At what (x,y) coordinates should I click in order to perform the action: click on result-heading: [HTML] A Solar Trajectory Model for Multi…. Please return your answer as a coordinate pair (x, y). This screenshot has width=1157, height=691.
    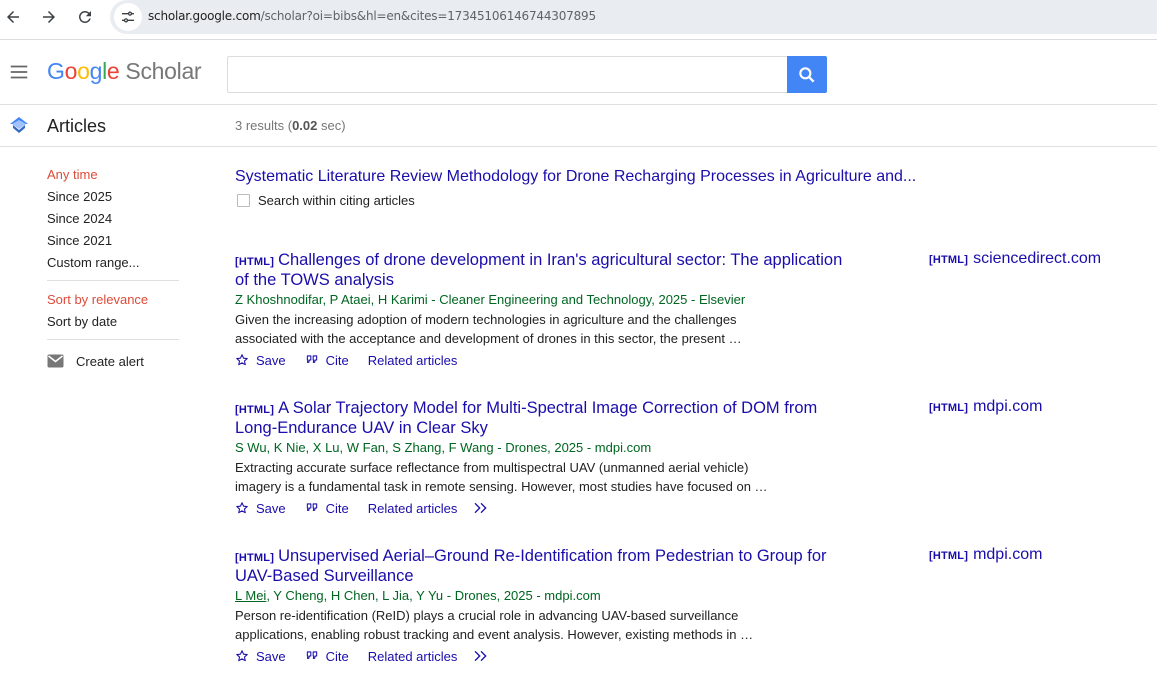
    Looking at the image, I should click on (545, 418).